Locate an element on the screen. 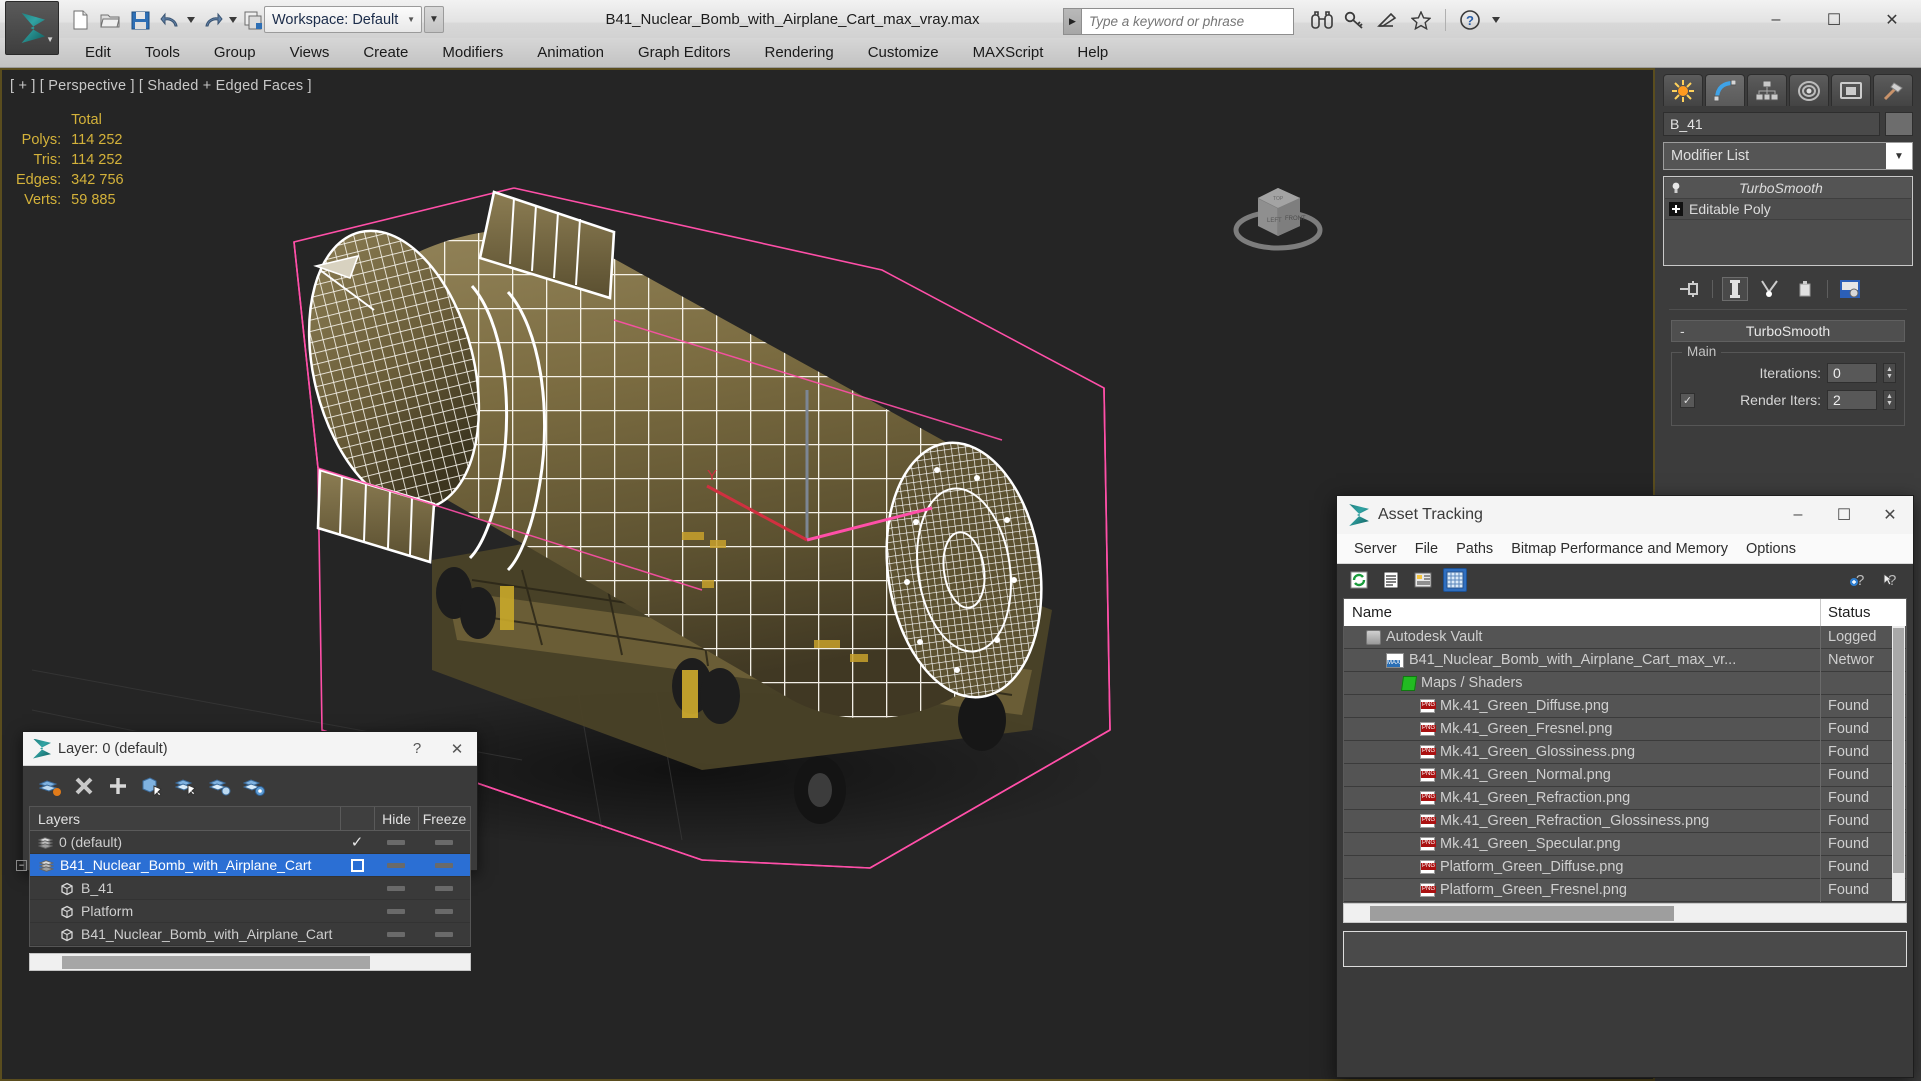  layer-dialog-close-button: ✕ is located at coordinates (457, 749).